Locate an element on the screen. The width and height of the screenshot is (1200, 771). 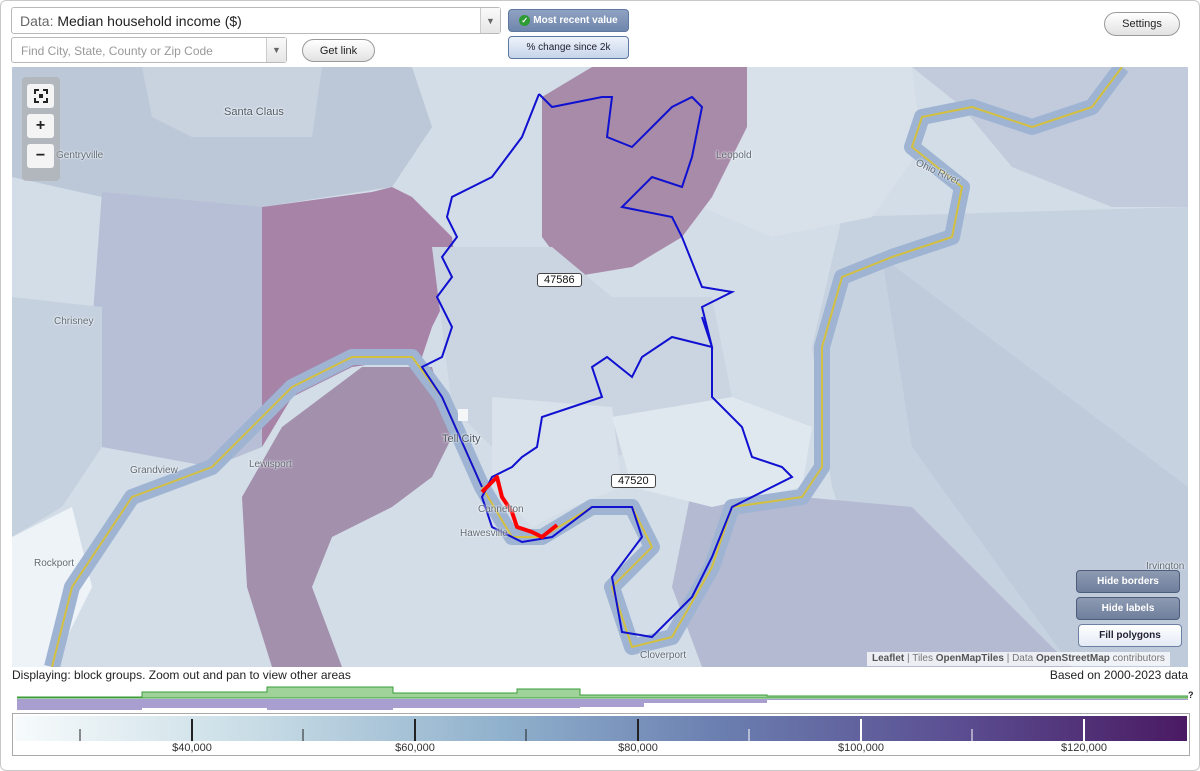
search-placeholder: Find City, State, County or Zip Code is located at coordinates (117, 51).